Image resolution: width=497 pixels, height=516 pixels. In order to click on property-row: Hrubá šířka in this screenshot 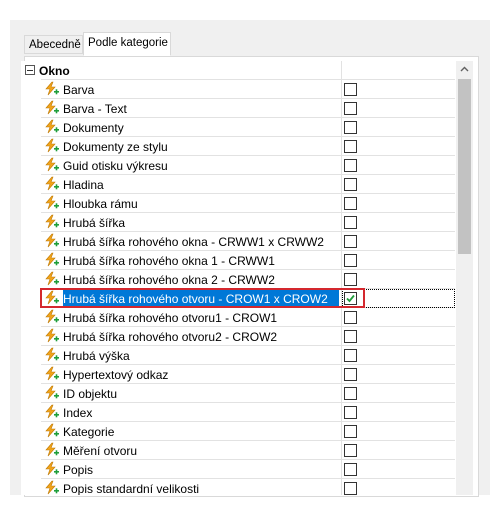, I will do `click(238, 222)`.